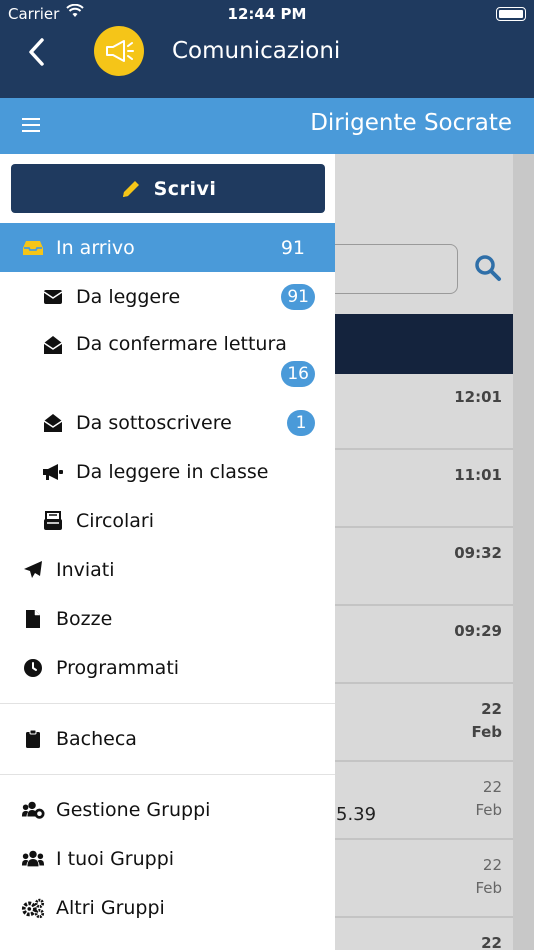 The height and width of the screenshot is (950, 534). I want to click on drawer-item-groups-manage: Gestione Gruppi, so click(167, 809).